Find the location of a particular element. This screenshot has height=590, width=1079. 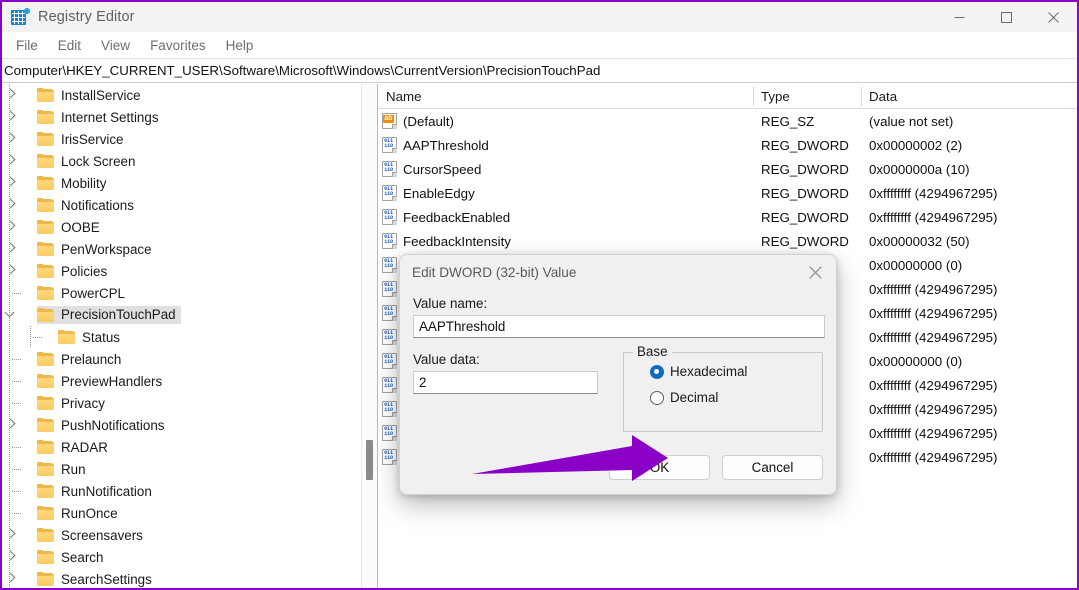

tree-item-screensavers: Screensavers is located at coordinates (181, 535).